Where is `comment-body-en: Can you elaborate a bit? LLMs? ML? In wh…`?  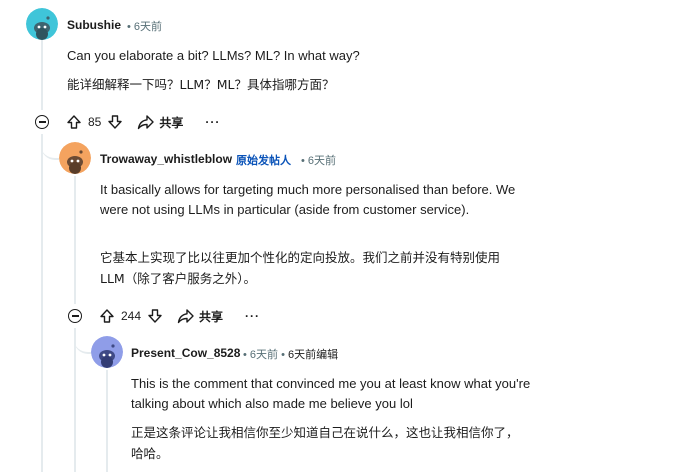
comment-body-en: Can you elaborate a bit? LLMs? ML? In wh… is located at coordinates (213, 55).